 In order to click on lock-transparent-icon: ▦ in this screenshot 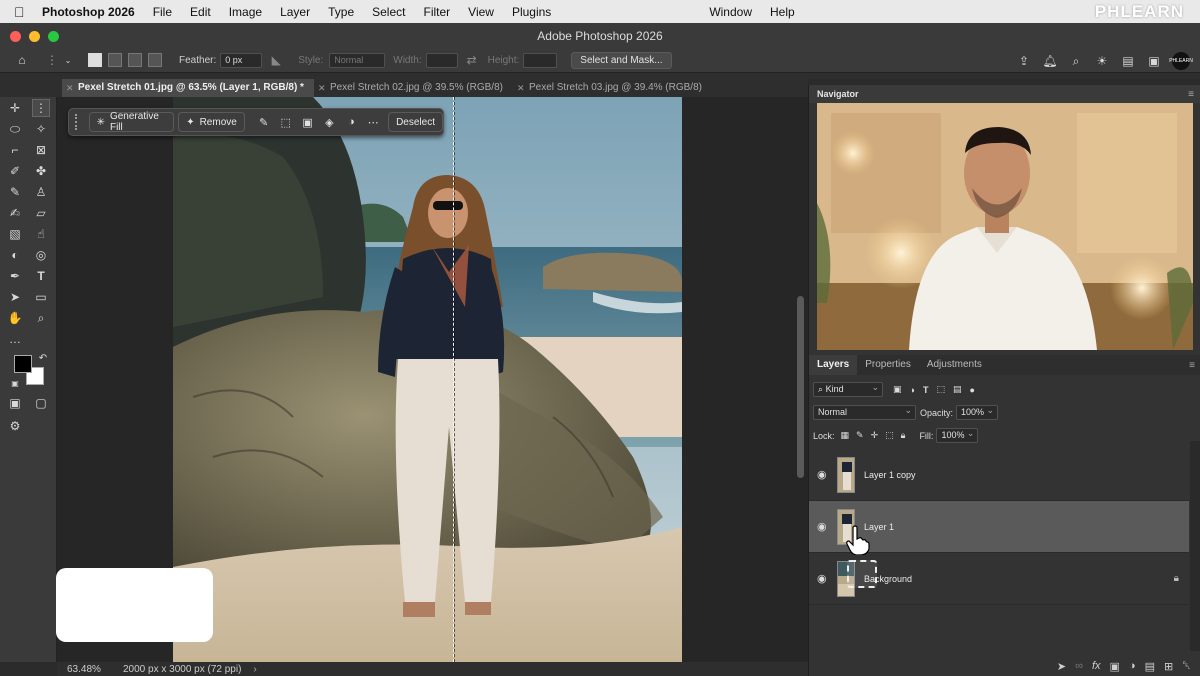, I will do `click(845, 435)`.